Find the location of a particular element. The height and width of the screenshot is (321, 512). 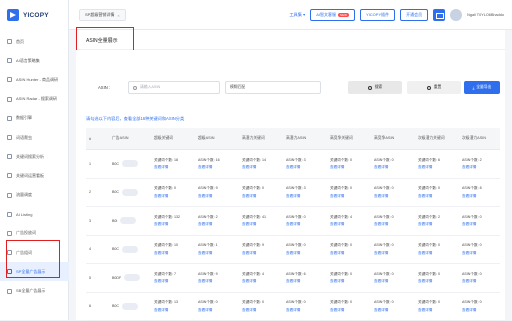

sidebar-item: 关键词运营看板 is located at coordinates (34, 175).